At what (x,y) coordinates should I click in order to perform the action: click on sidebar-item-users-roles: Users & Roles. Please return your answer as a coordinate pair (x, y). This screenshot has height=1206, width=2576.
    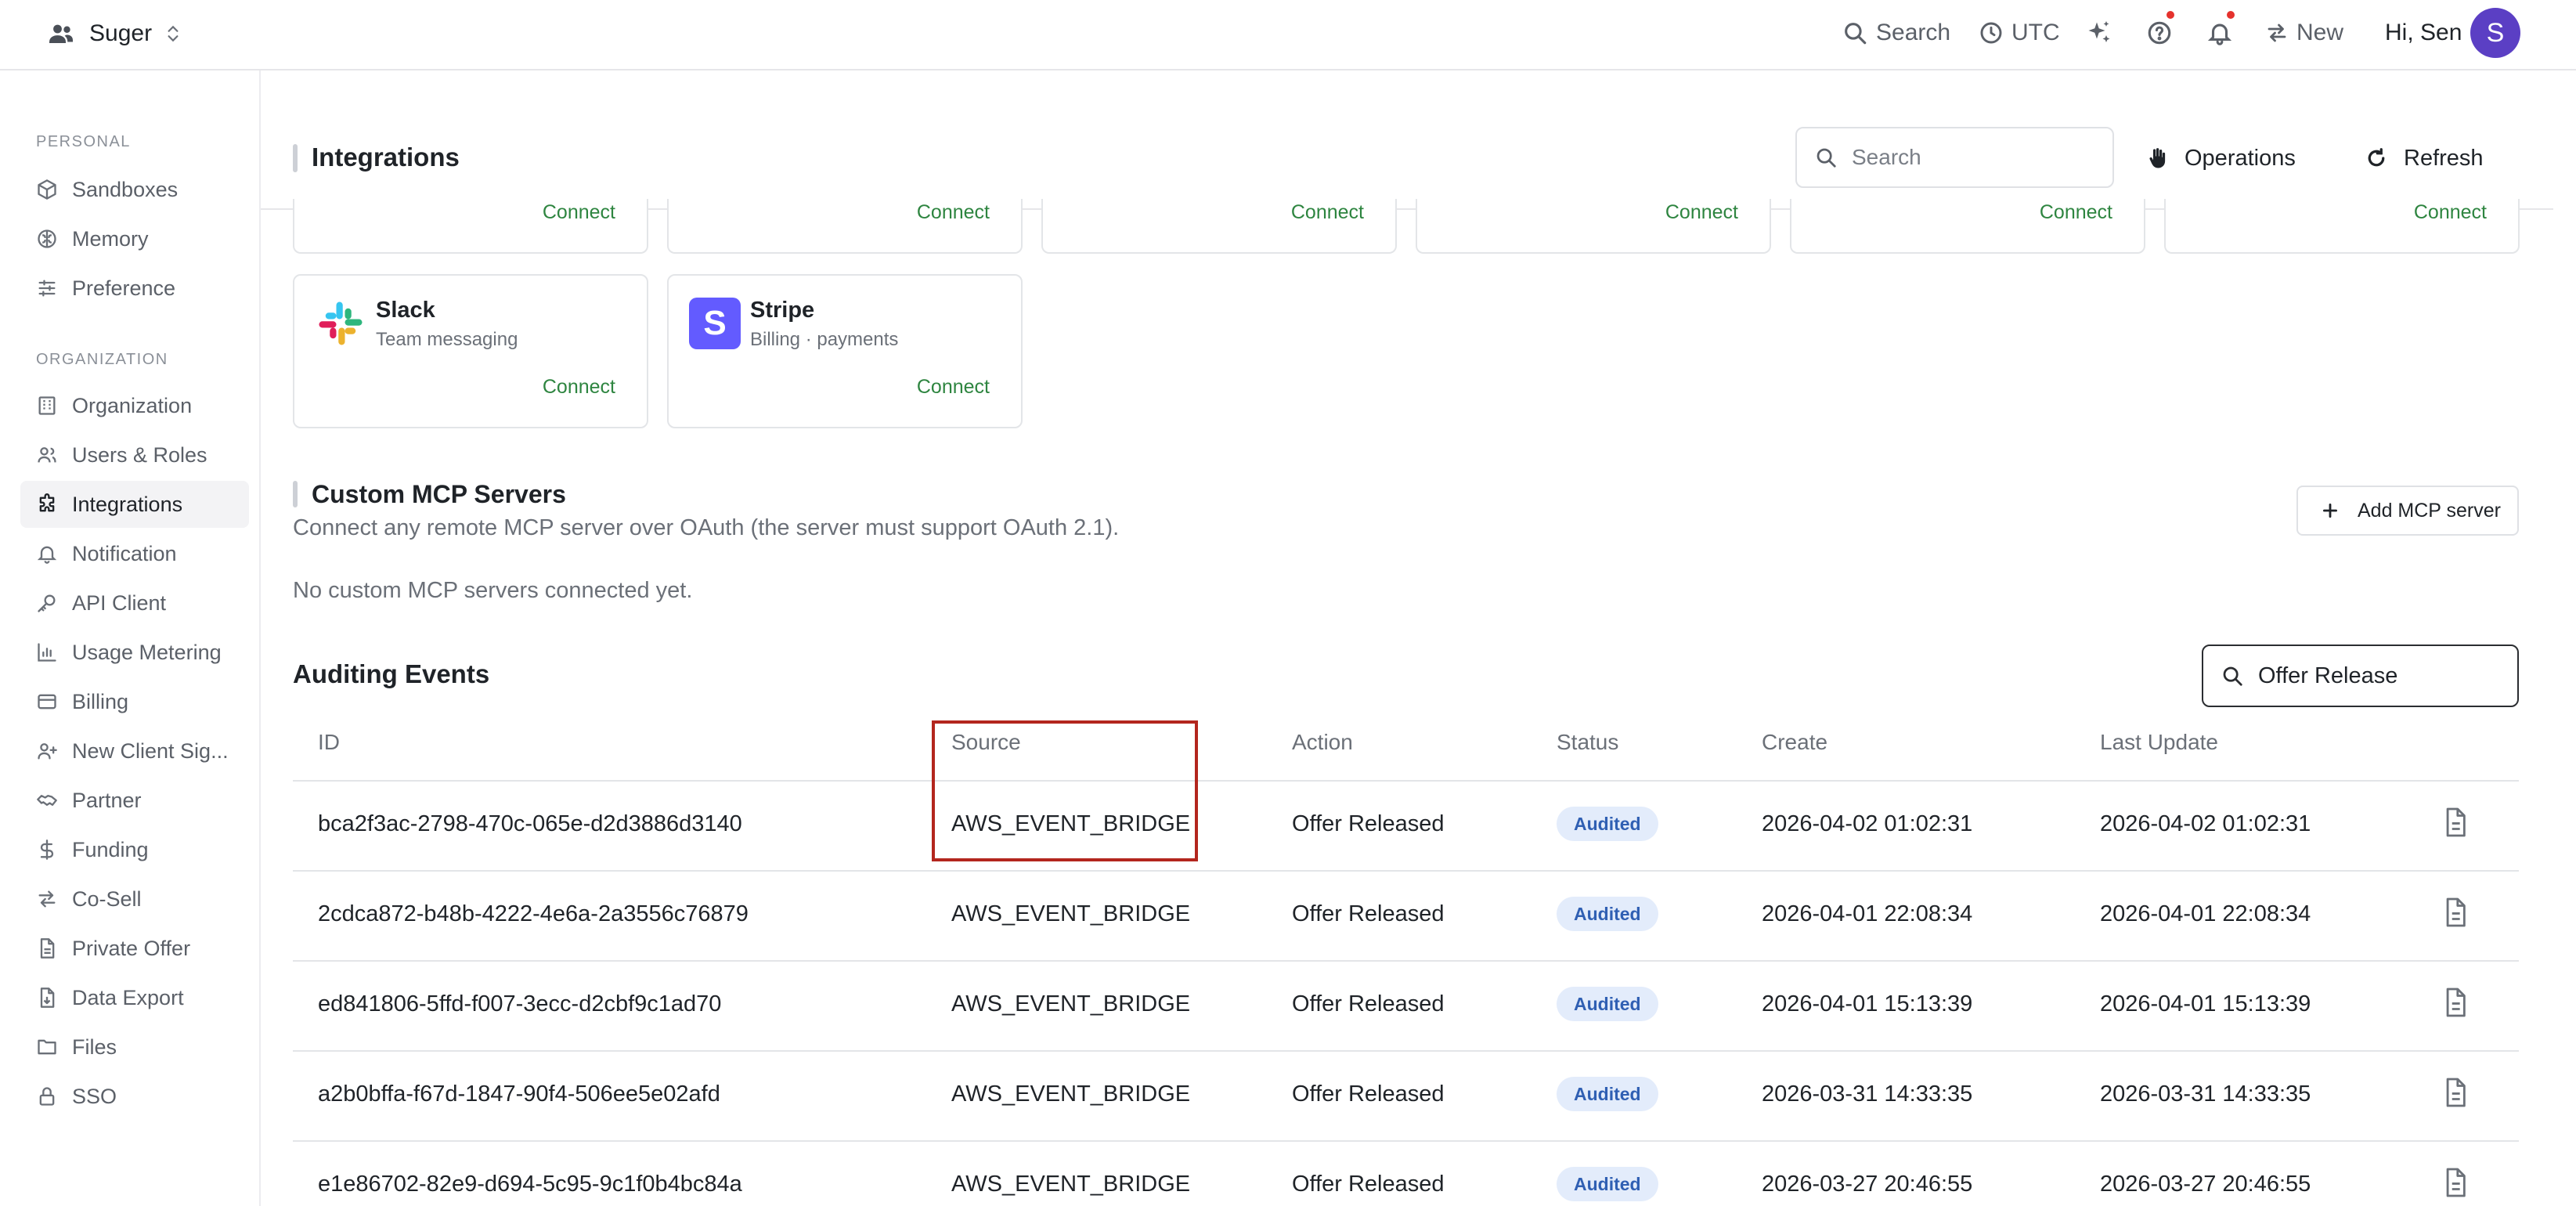
    Looking at the image, I should click on (134, 454).